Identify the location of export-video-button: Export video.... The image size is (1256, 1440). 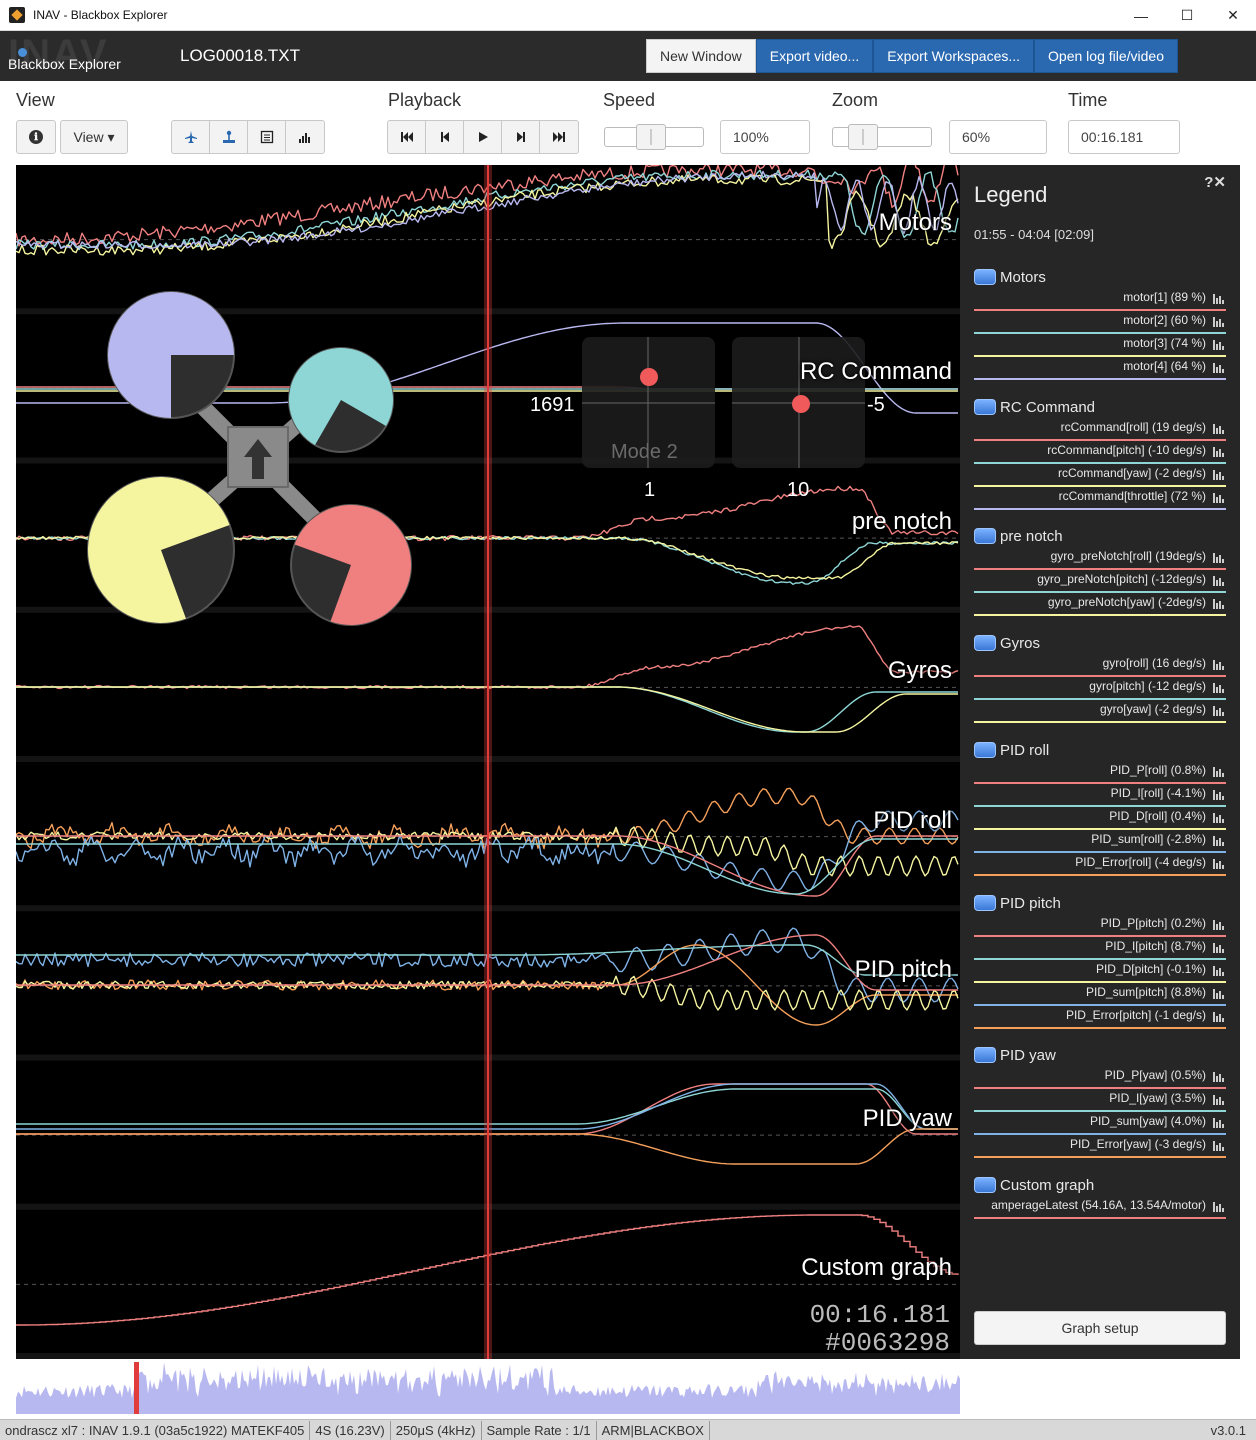
(814, 56).